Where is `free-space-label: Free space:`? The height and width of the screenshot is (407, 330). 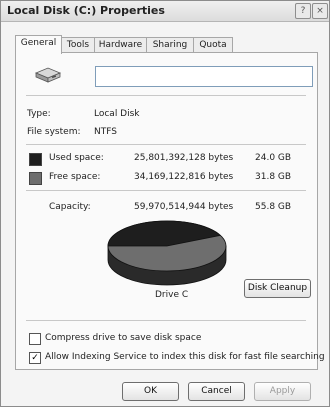 free-space-label: Free space: is located at coordinates (75, 177).